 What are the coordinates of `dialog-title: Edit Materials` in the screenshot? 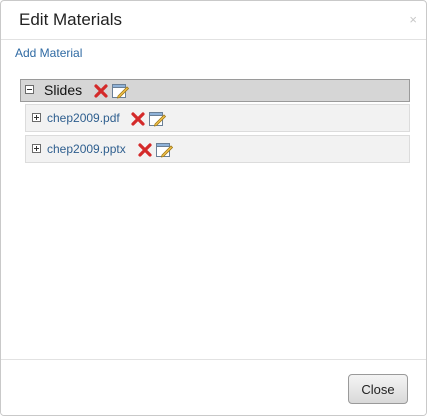 It's located at (70, 19).